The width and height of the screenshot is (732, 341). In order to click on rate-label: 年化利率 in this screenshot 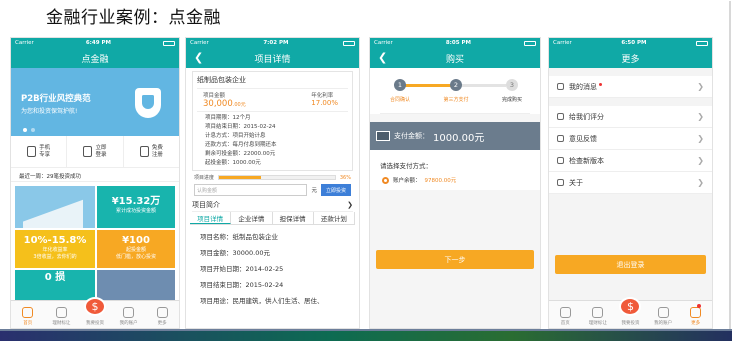, I will do `click(322, 96)`.